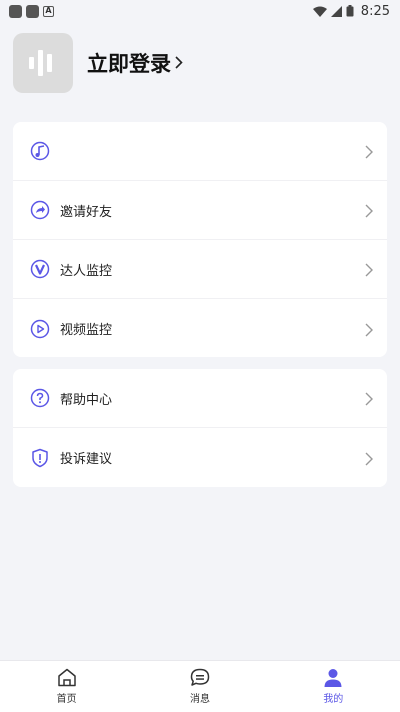 The width and height of the screenshot is (400, 712). I want to click on menu-item-video-monitor: 视频监控, so click(200, 328).